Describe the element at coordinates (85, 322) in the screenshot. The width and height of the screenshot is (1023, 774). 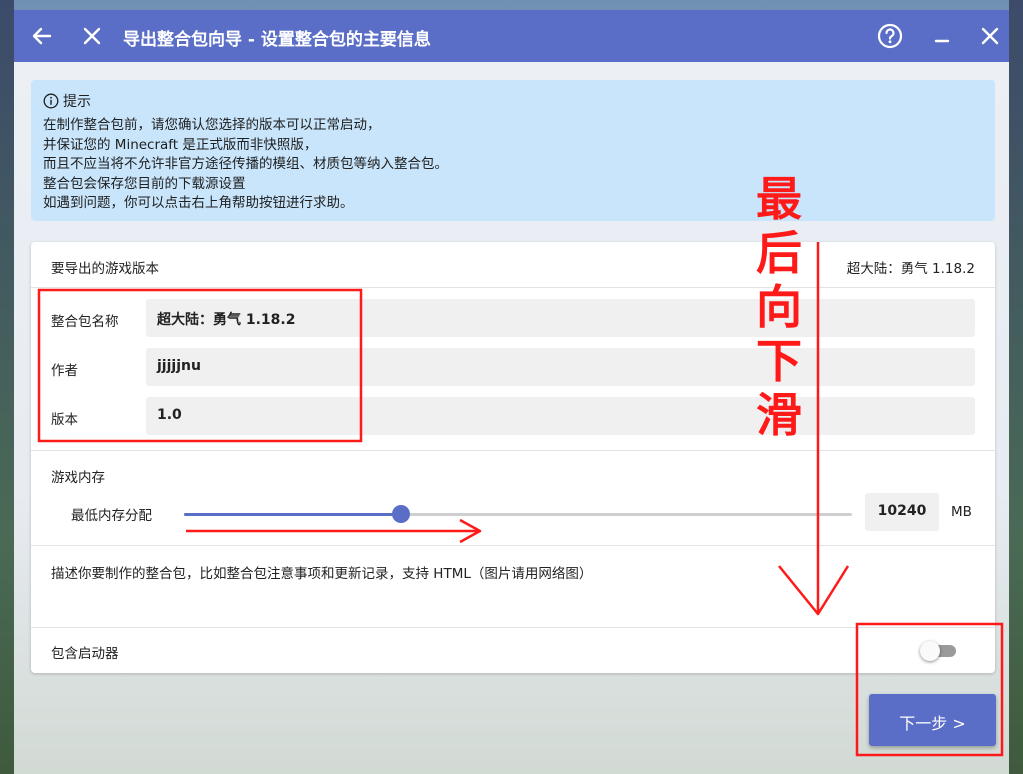
I see `modpack-name-label: 整合包名称` at that location.